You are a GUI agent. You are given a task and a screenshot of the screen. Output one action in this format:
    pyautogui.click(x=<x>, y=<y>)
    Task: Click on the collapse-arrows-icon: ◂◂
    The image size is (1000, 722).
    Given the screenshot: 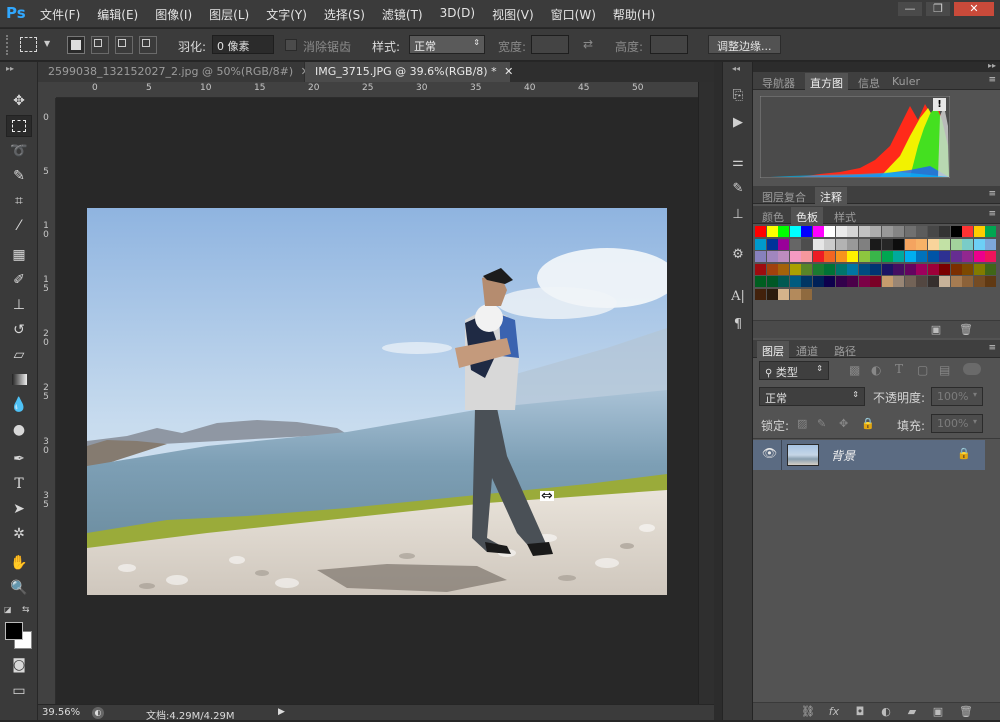 What is the action you would take?
    pyautogui.click(x=736, y=68)
    